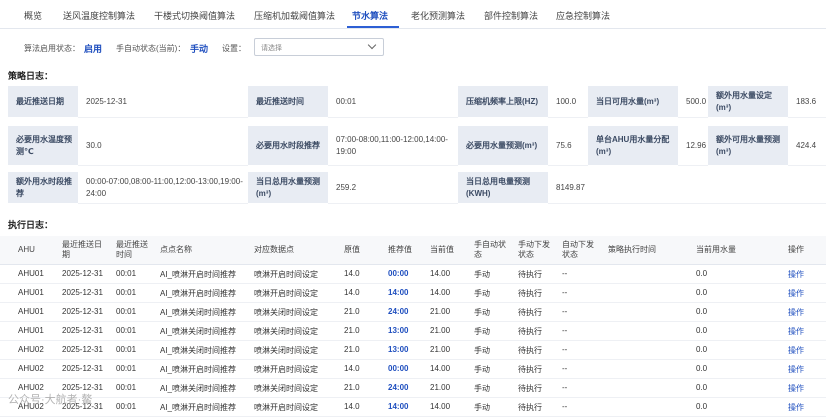 The image size is (826, 417). What do you see at coordinates (346, 101) in the screenshot?
I see `info-value: 00:01` at bounding box center [346, 101].